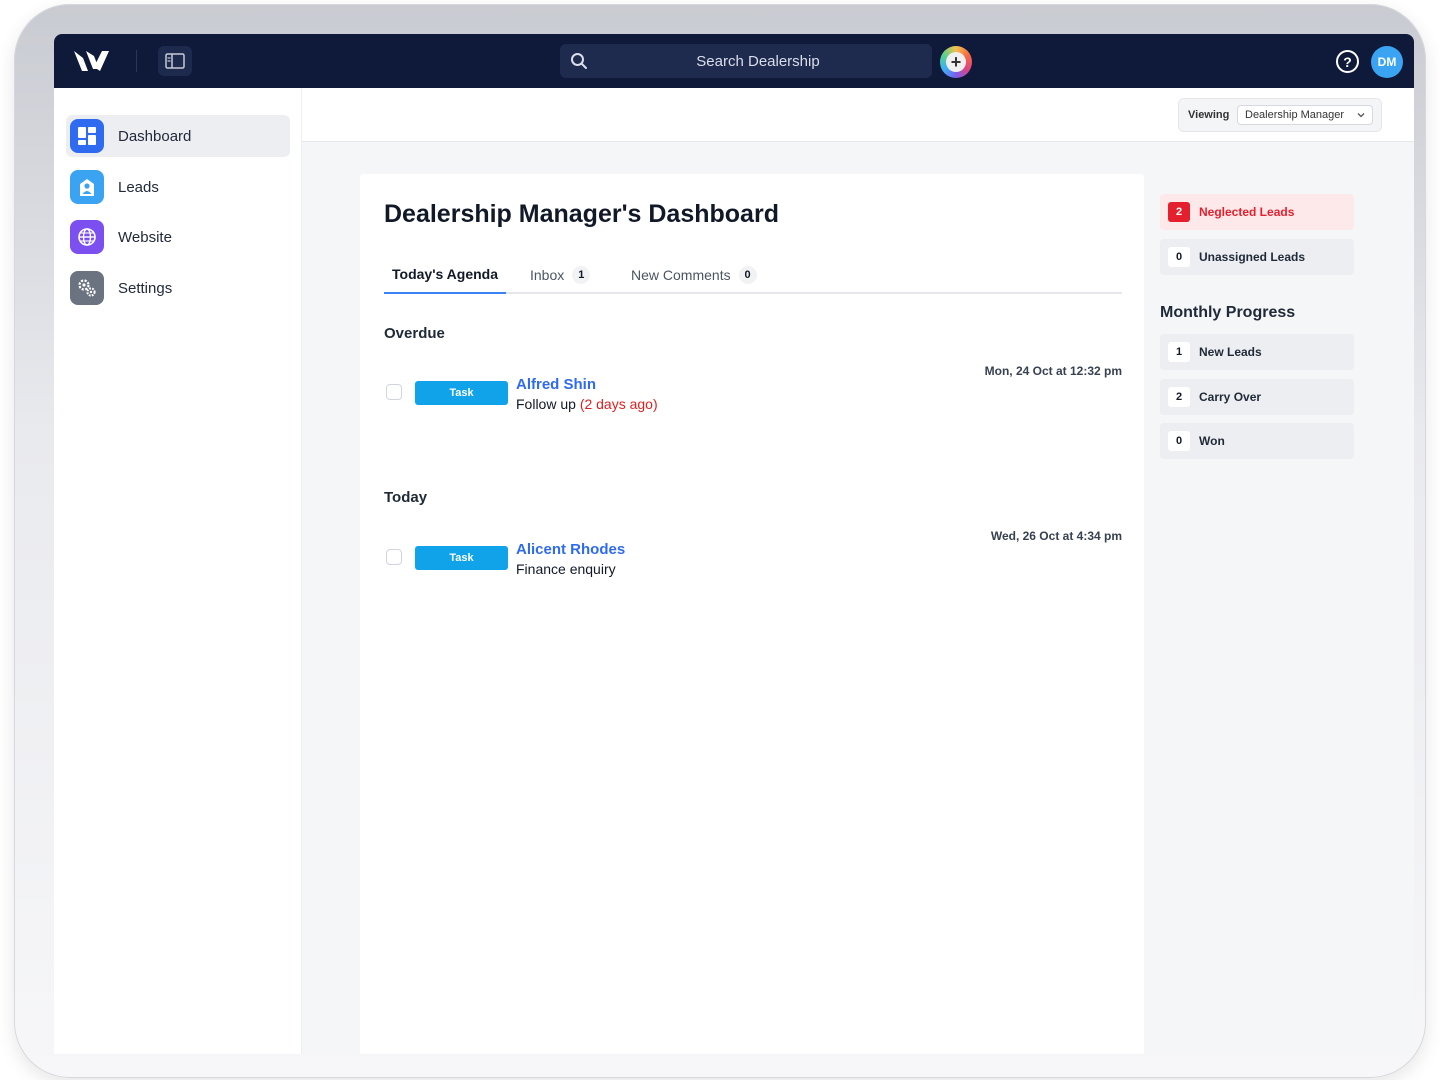  Describe the element at coordinates (1053, 371) in the screenshot. I see `task-due-date: Mon, 24 Oct at 12:32 pm` at that location.